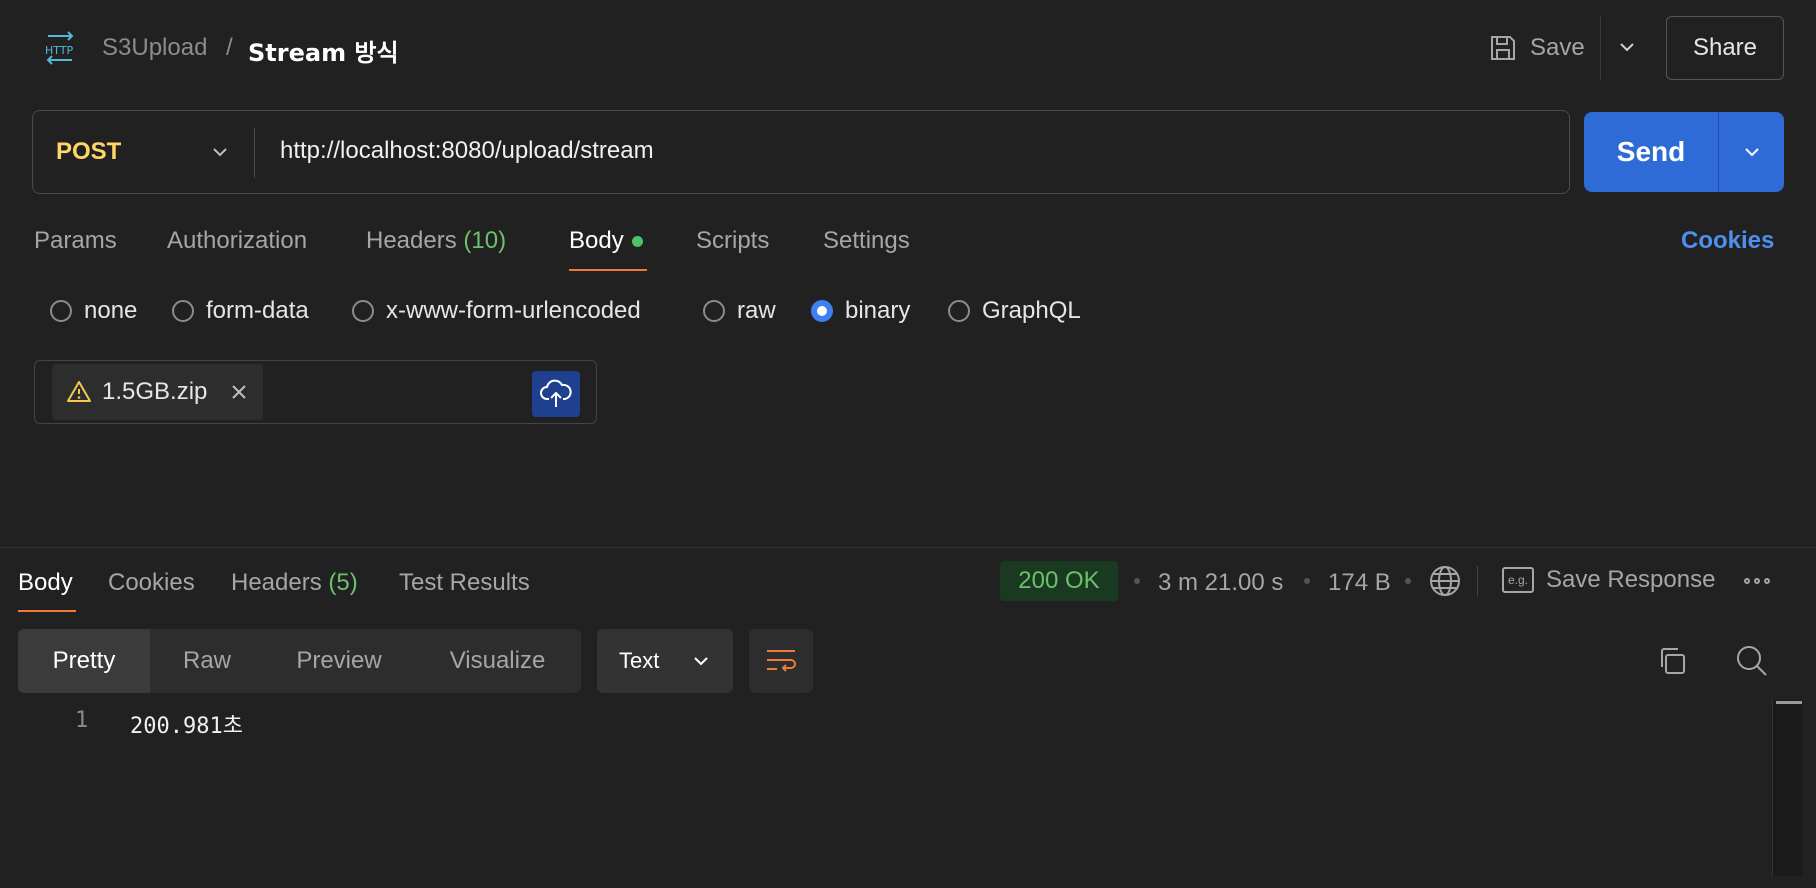  Describe the element at coordinates (1651, 152) in the screenshot. I see `send-button: Send` at that location.